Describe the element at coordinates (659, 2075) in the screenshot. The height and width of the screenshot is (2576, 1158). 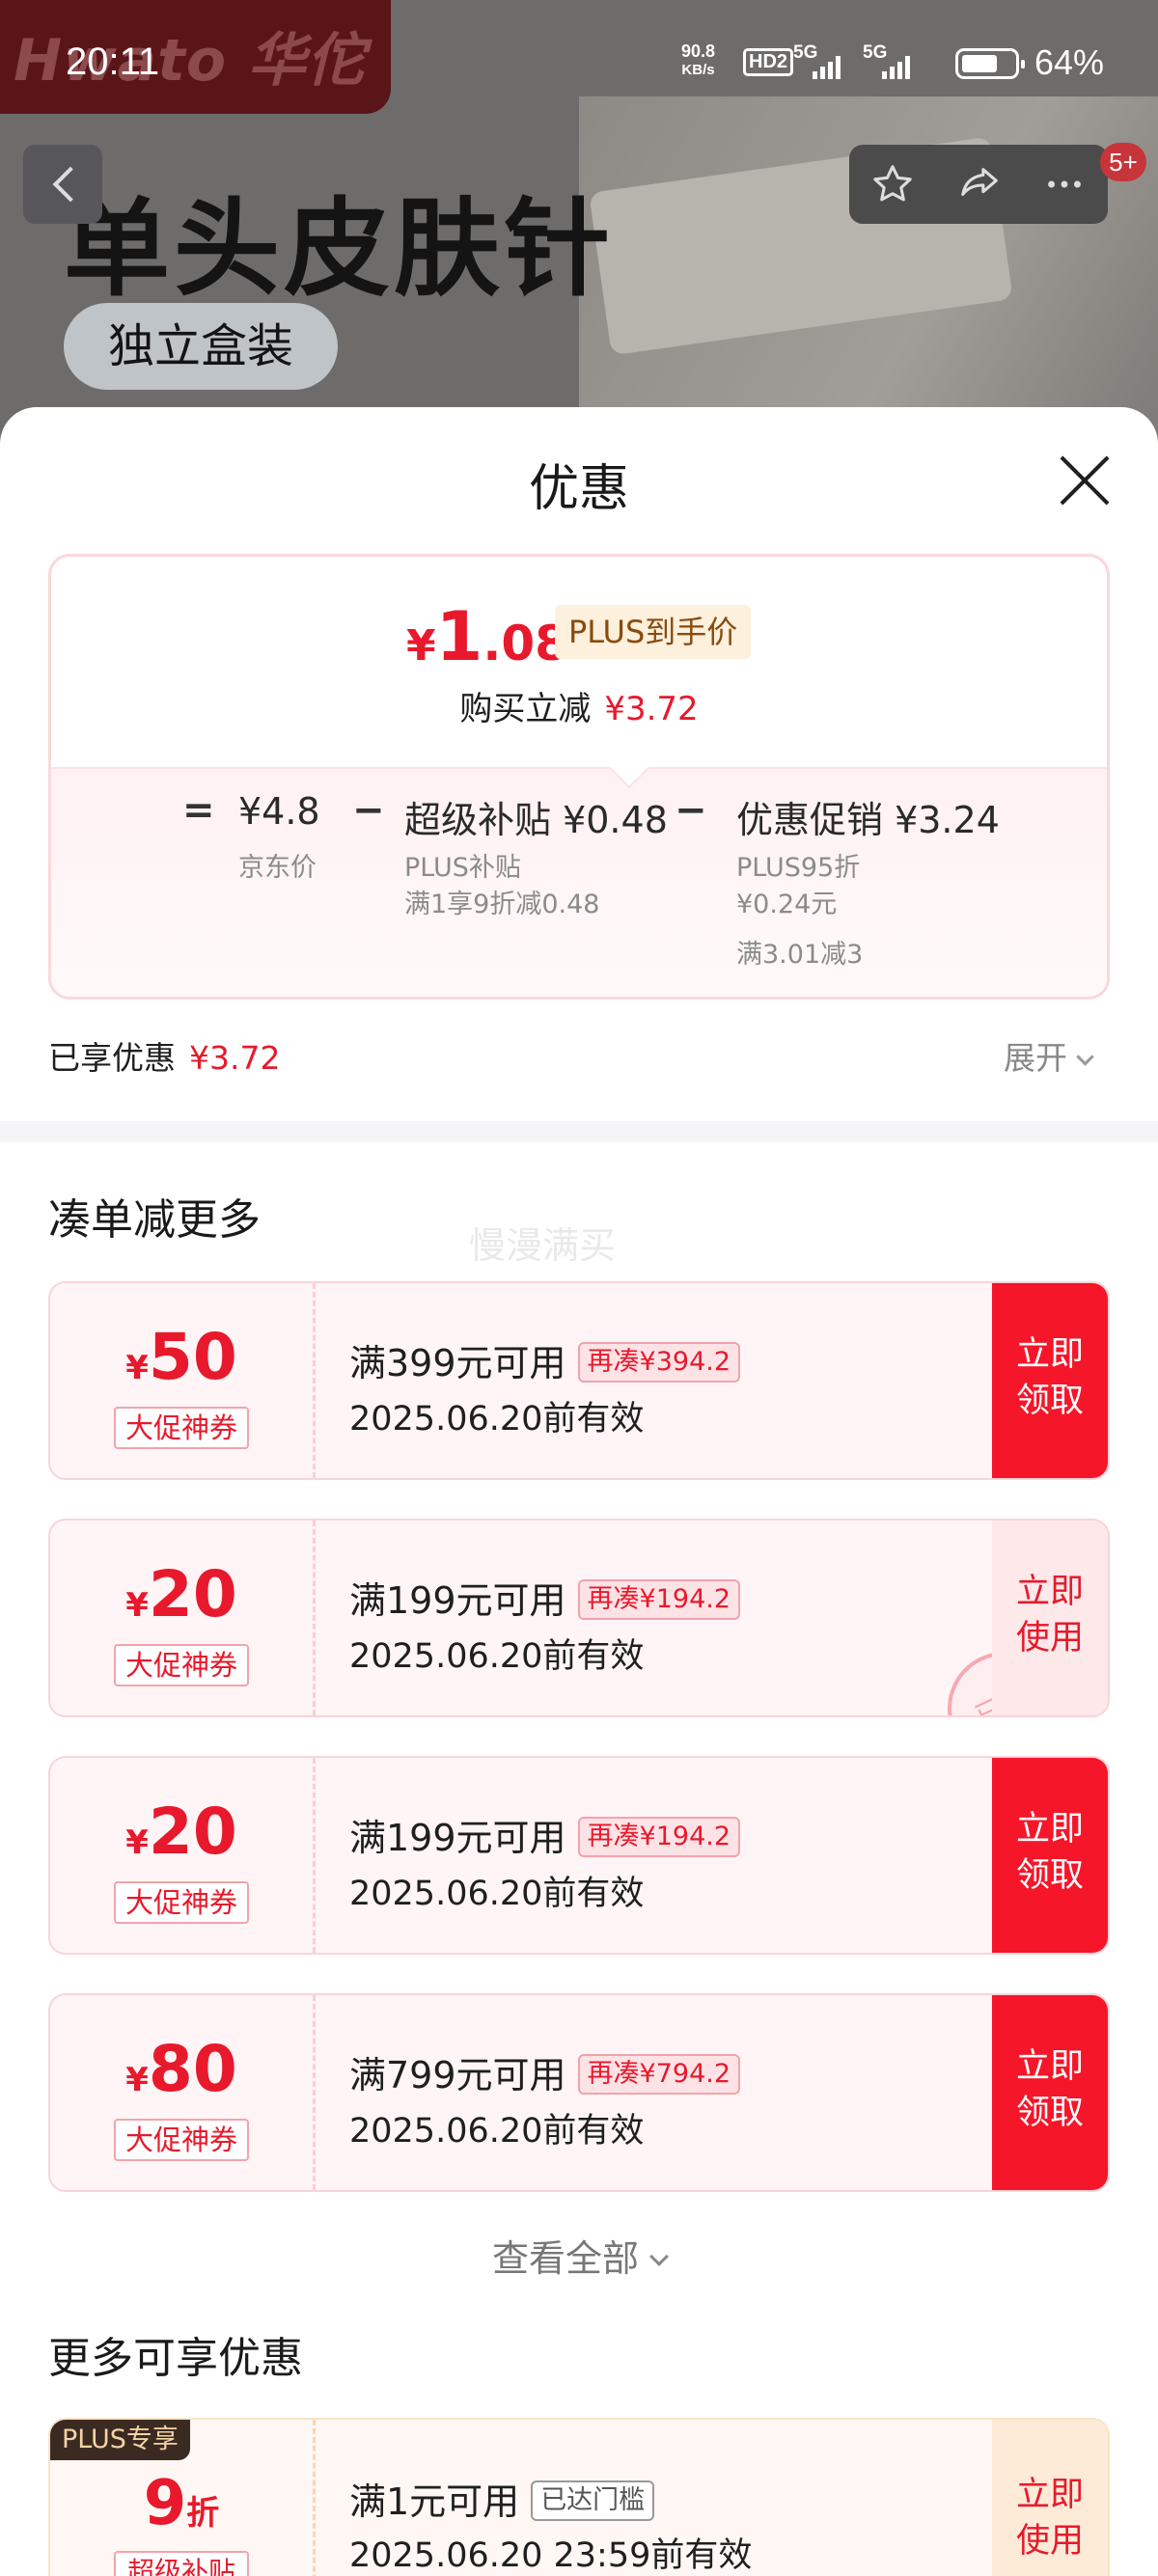
I see `coupon-remaining: 再凑¥794.2` at that location.